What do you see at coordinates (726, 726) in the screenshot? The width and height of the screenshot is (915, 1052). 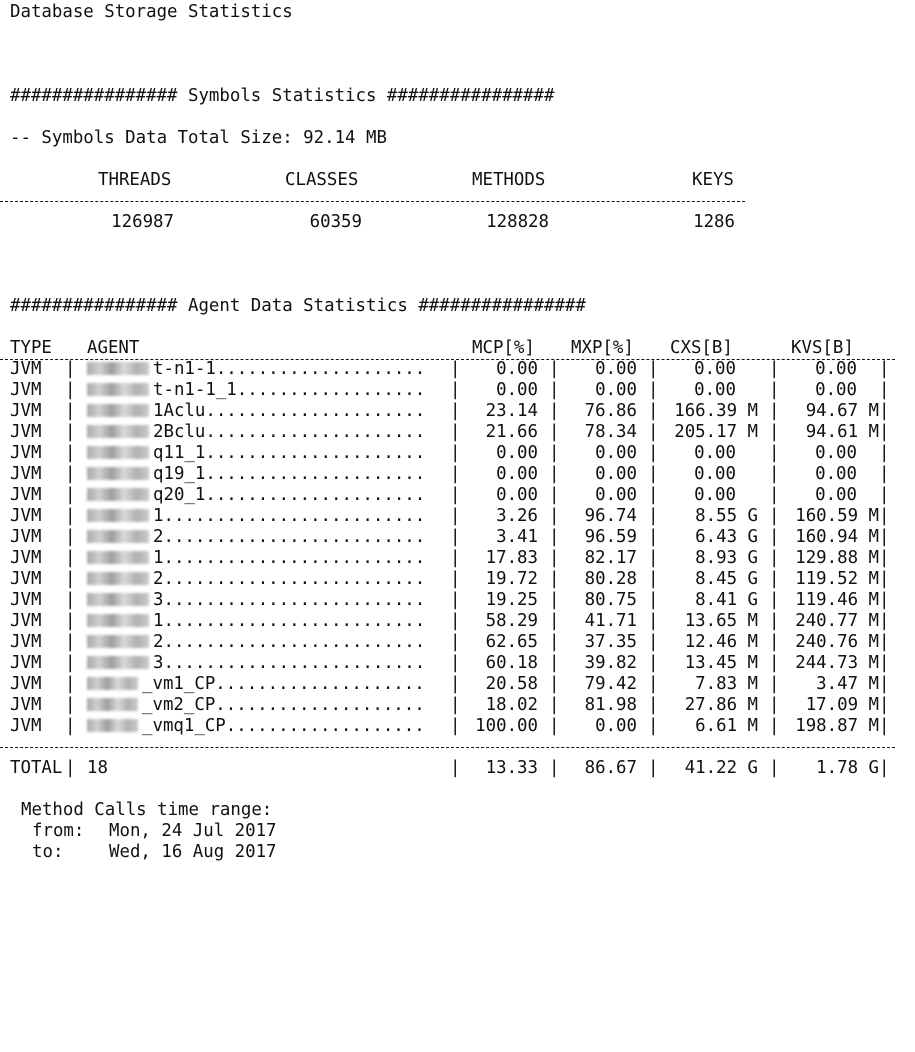 I see `cxs-value: 6.61 M` at bounding box center [726, 726].